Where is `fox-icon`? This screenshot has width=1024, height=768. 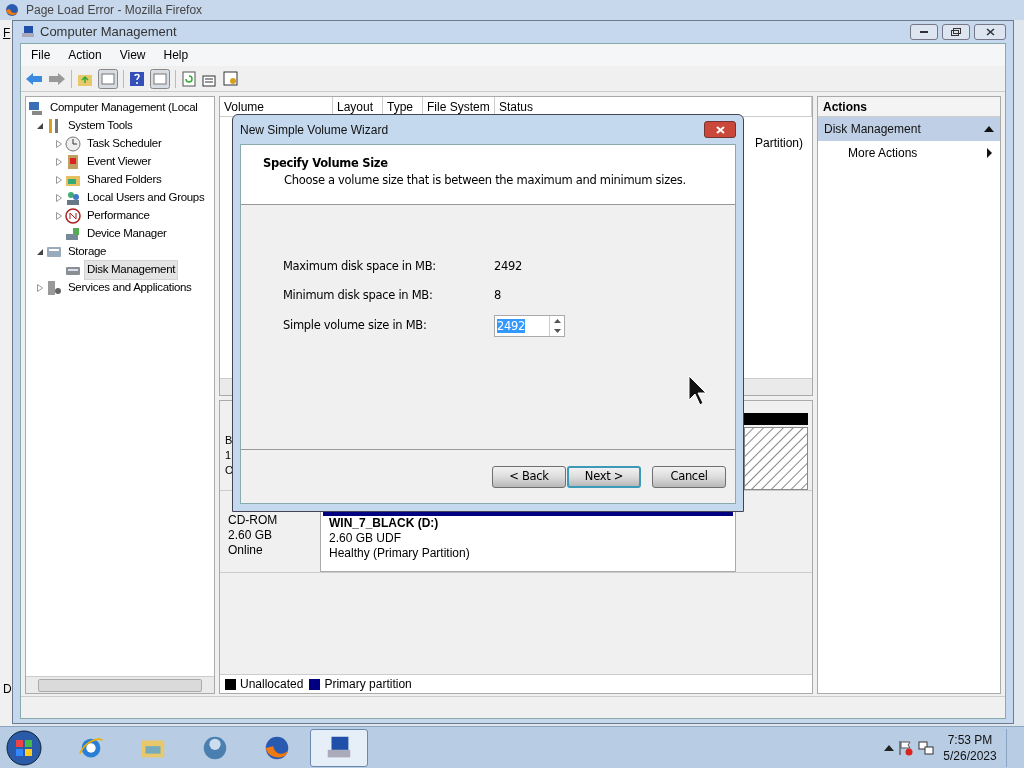 fox-icon is located at coordinates (12, 10).